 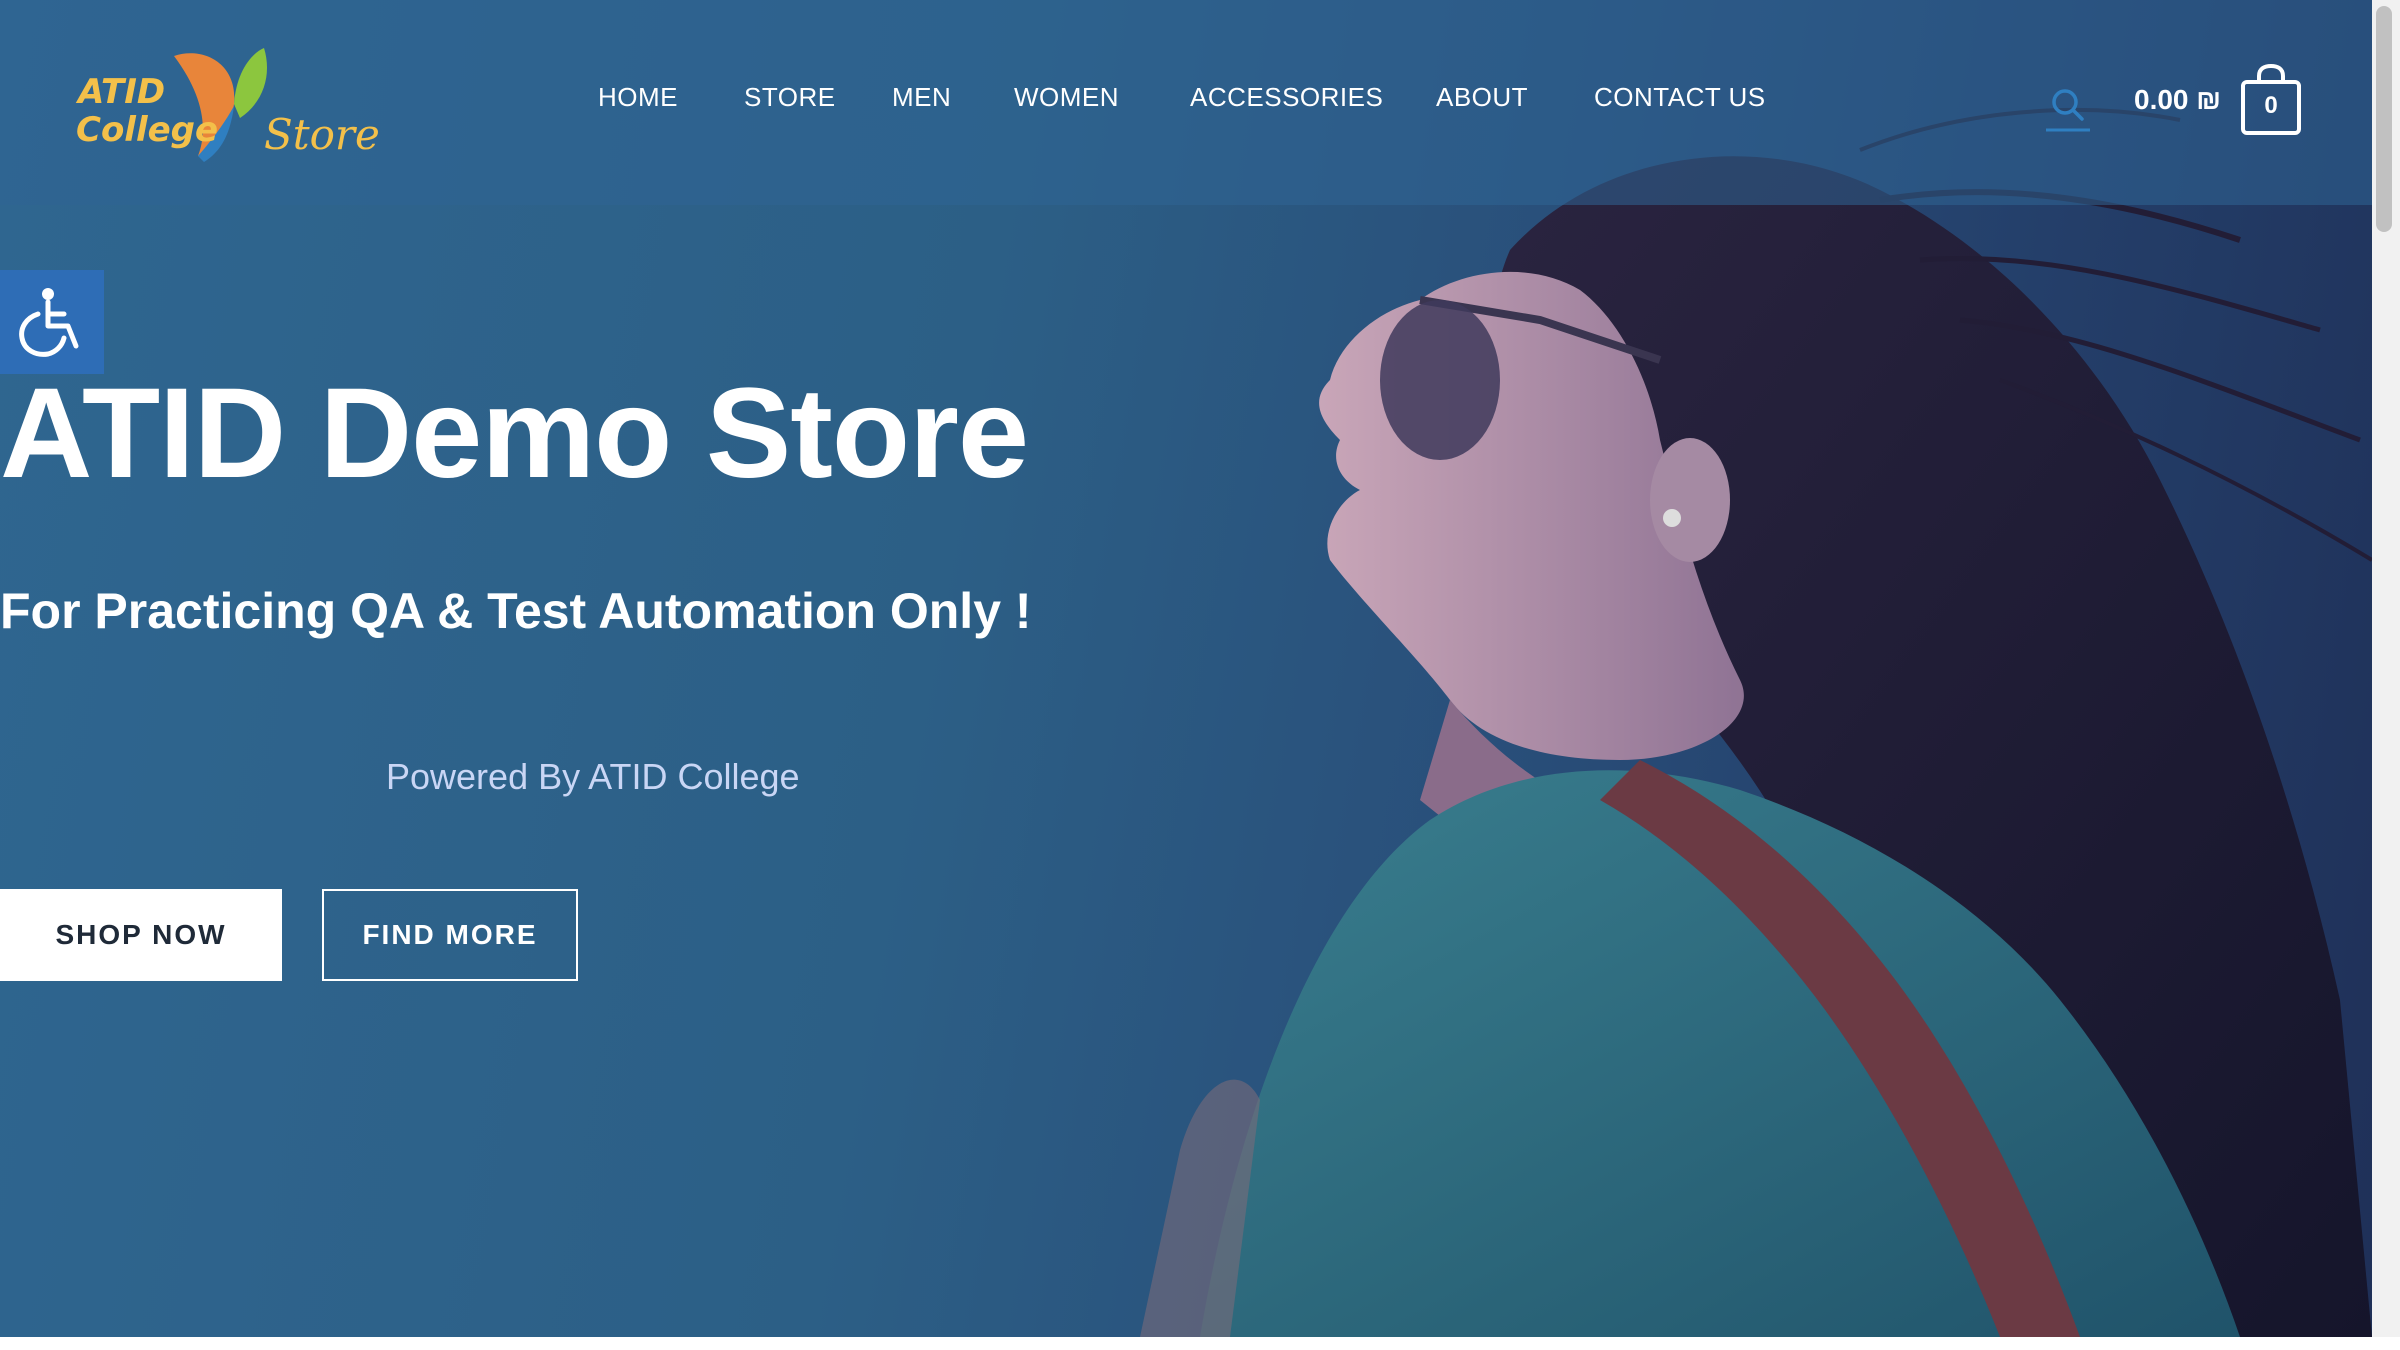 What do you see at coordinates (2384, 119) in the screenshot?
I see `scrollbar-thumb` at bounding box center [2384, 119].